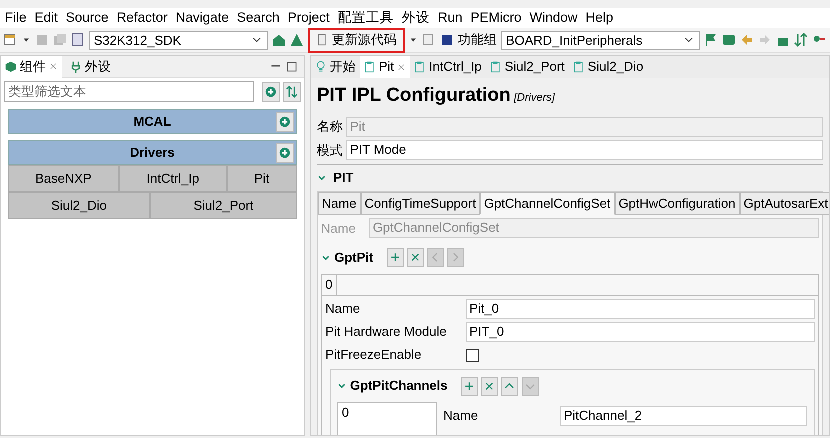 The image size is (830, 438). I want to click on component-item: IntCtrl_Ip, so click(173, 178).